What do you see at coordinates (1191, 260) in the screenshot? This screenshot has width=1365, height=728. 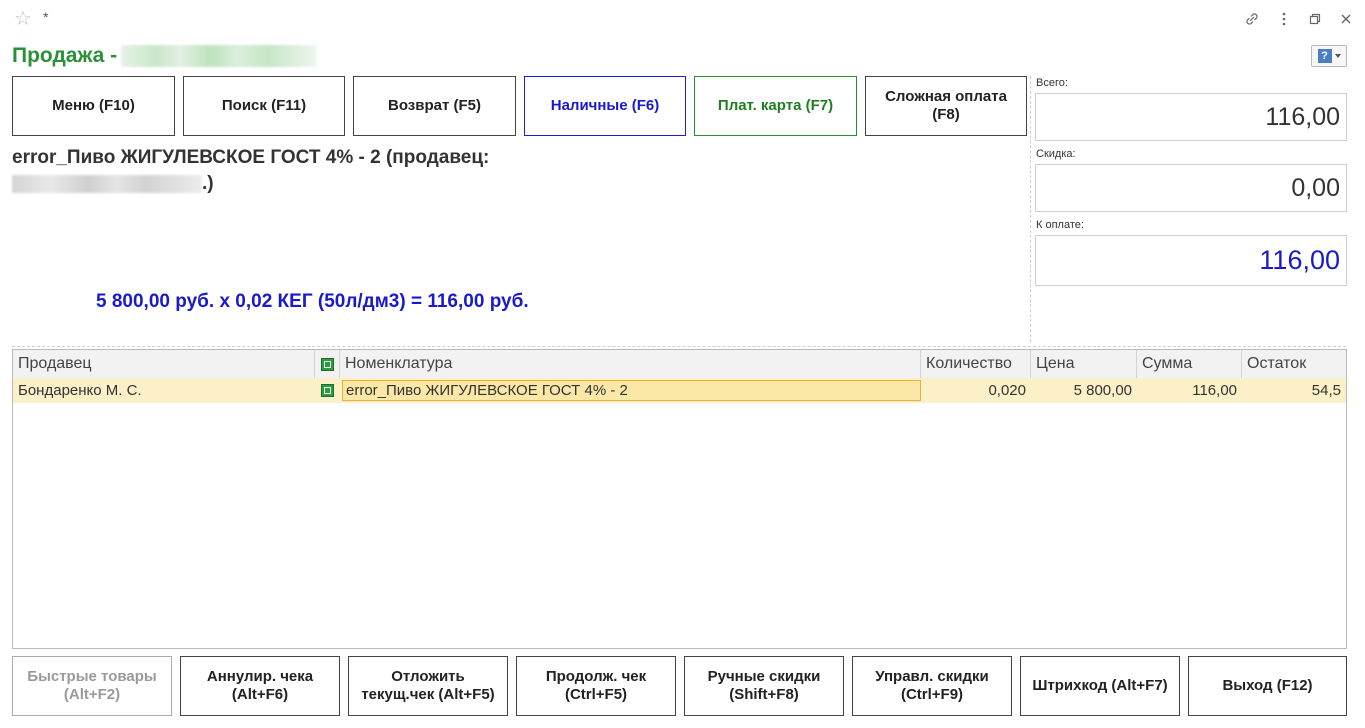 I see `to-pay-field: 116,00` at bounding box center [1191, 260].